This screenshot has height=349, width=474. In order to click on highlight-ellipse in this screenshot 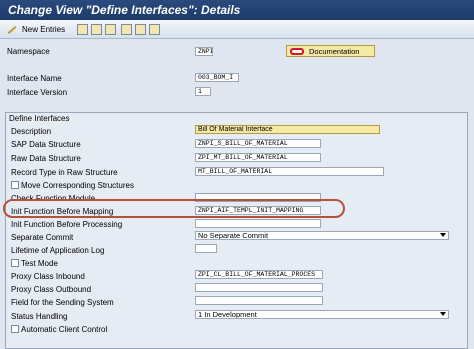, I will do `click(174, 208)`.